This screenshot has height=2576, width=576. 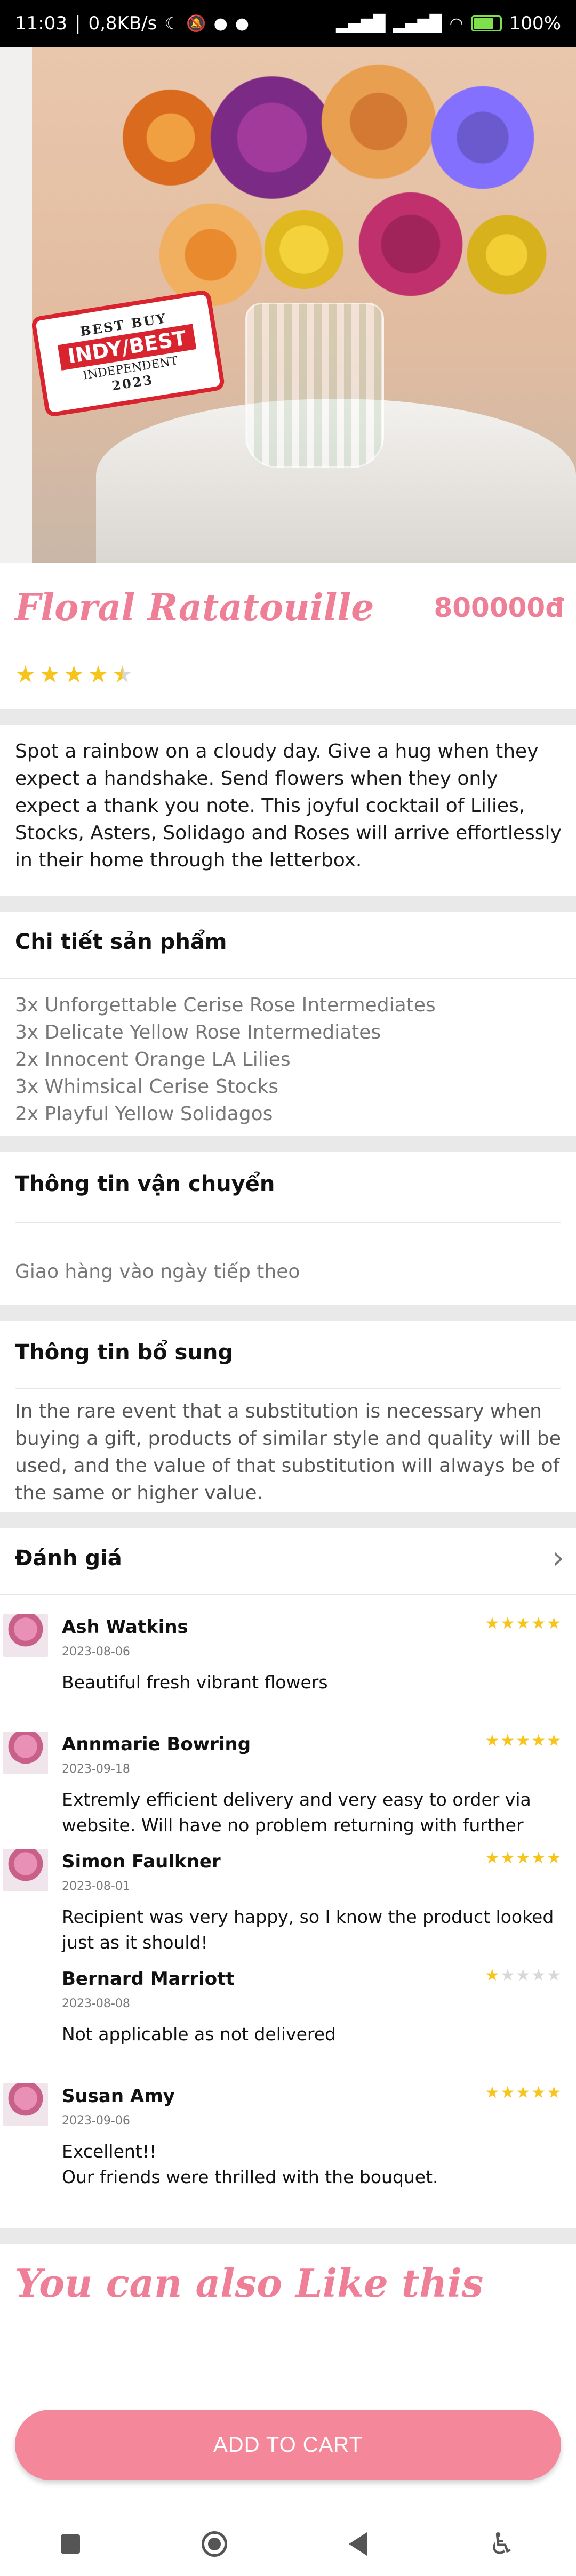 What do you see at coordinates (304, 249) in the screenshot?
I see `yellow-rose-flower` at bounding box center [304, 249].